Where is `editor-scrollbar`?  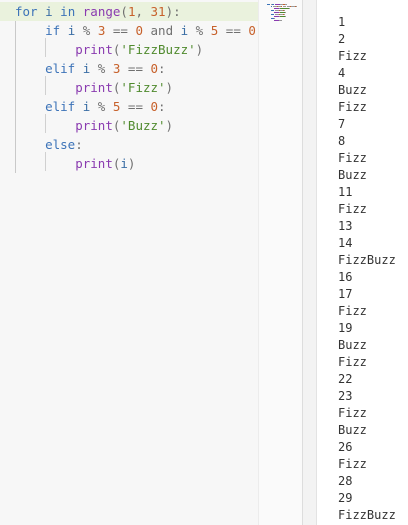
editor-scrollbar is located at coordinates (309, 262).